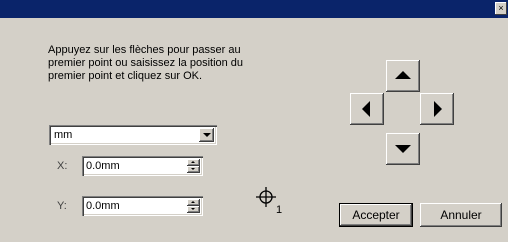  I want to click on y-coordinate-field: 0.0mm, so click(142, 206).